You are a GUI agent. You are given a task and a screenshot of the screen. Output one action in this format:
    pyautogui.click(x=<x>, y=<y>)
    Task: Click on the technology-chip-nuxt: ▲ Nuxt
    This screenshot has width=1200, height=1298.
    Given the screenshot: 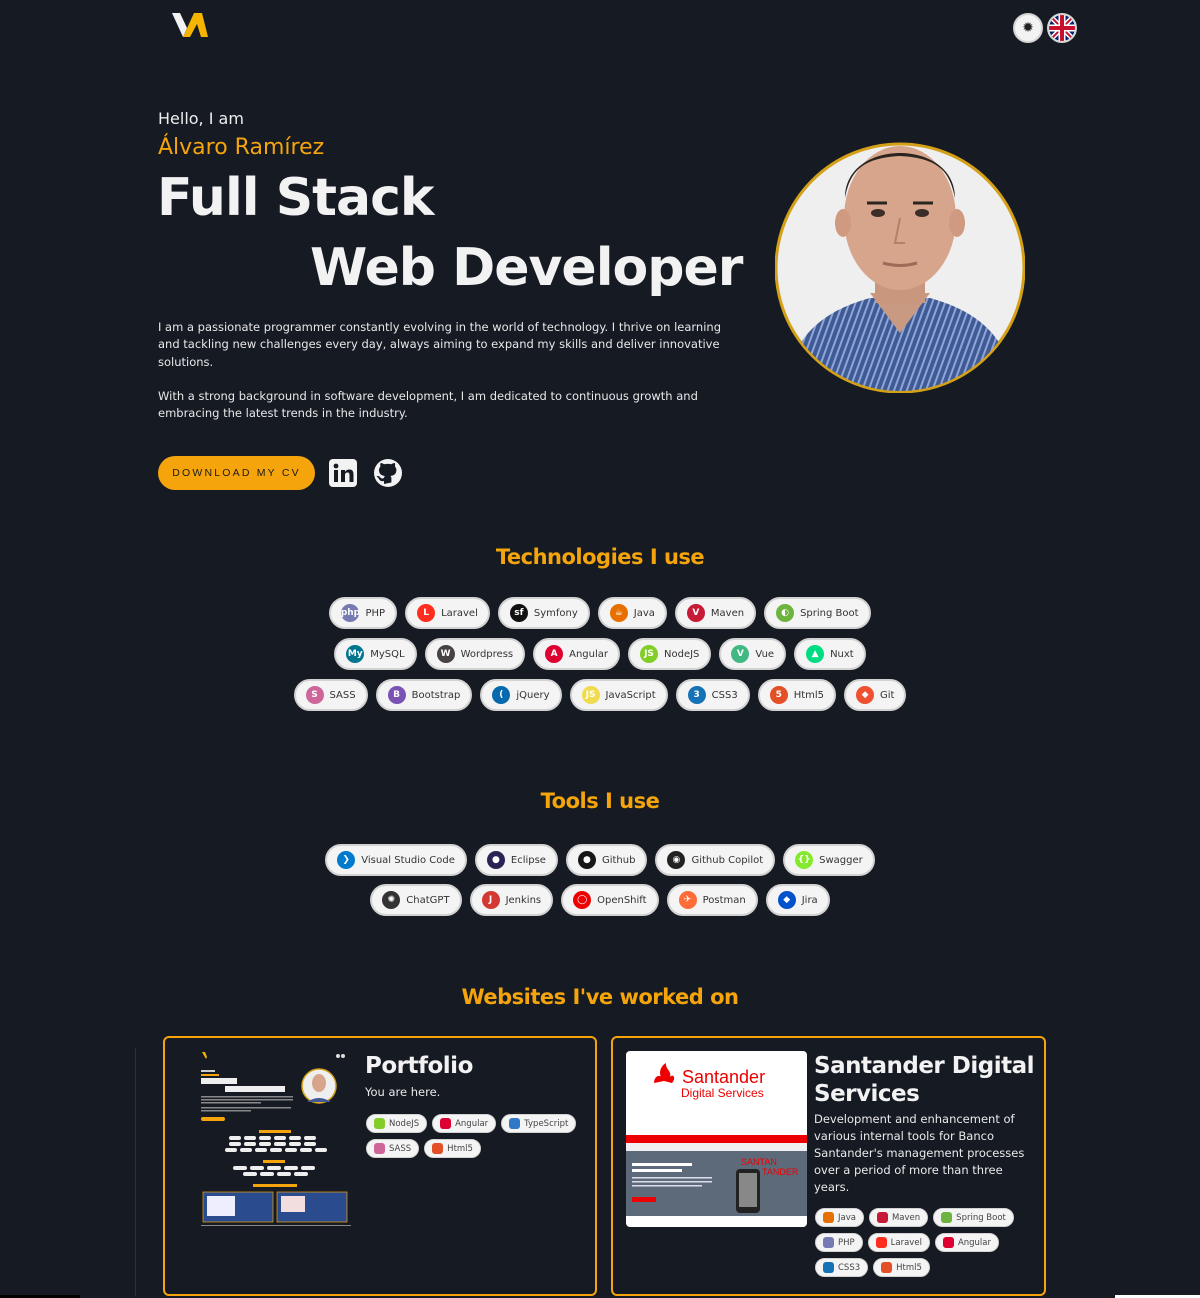 What is the action you would take?
    pyautogui.click(x=830, y=654)
    